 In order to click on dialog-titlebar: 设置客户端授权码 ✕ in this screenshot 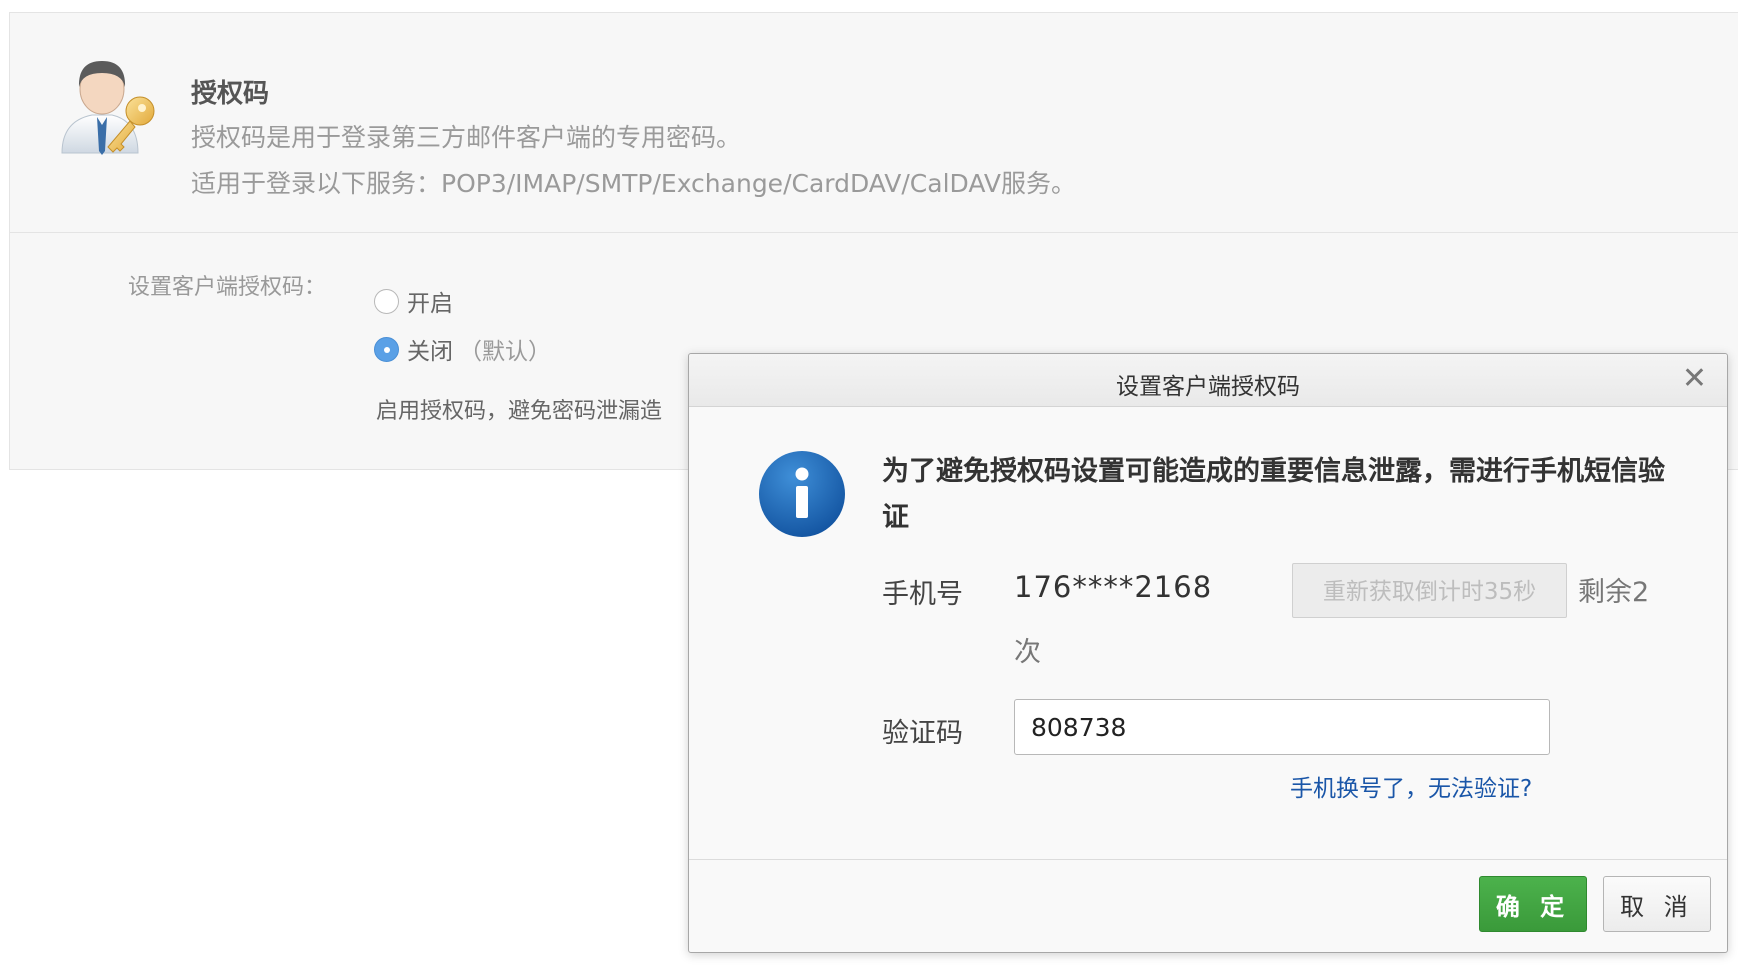, I will do `click(1208, 380)`.